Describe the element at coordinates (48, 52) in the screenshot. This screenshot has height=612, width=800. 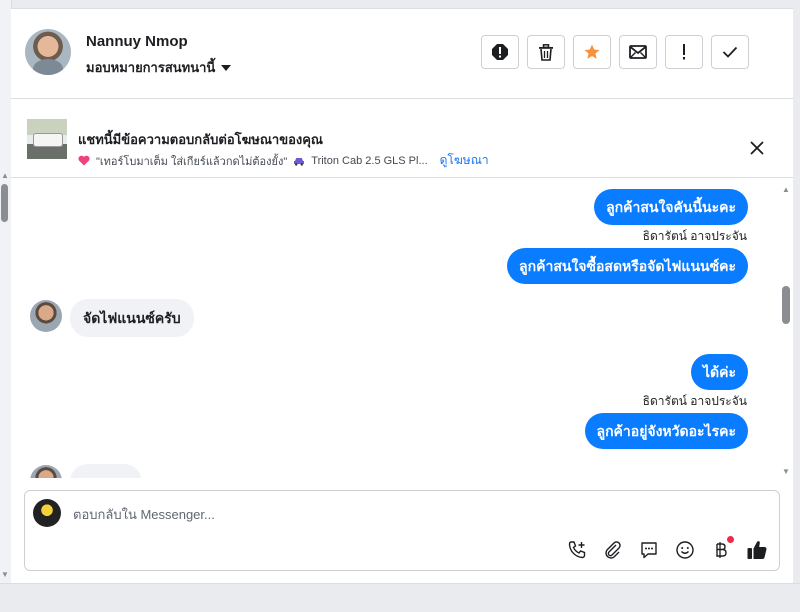
I see `contact-avatar` at that location.